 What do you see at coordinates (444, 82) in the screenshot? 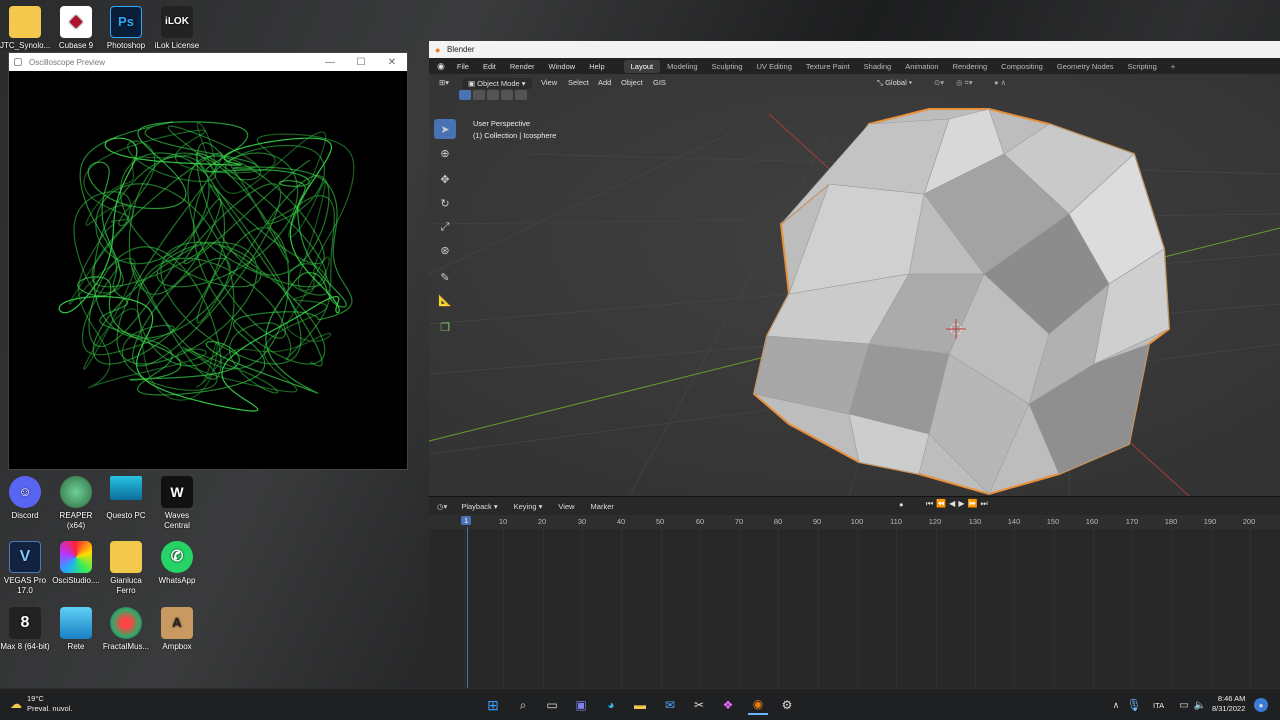
I see `editor-type-icon: ⊞▾` at bounding box center [444, 82].